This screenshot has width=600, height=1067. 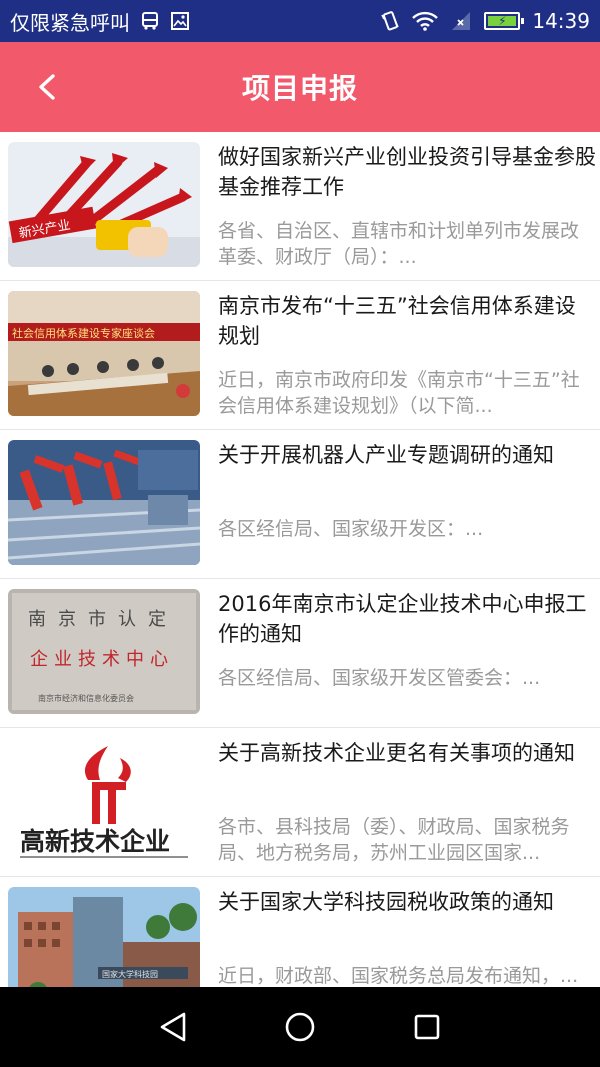 What do you see at coordinates (407, 769) in the screenshot?
I see `article-title: 关于高新技术企业更名有关事项的通知` at bounding box center [407, 769].